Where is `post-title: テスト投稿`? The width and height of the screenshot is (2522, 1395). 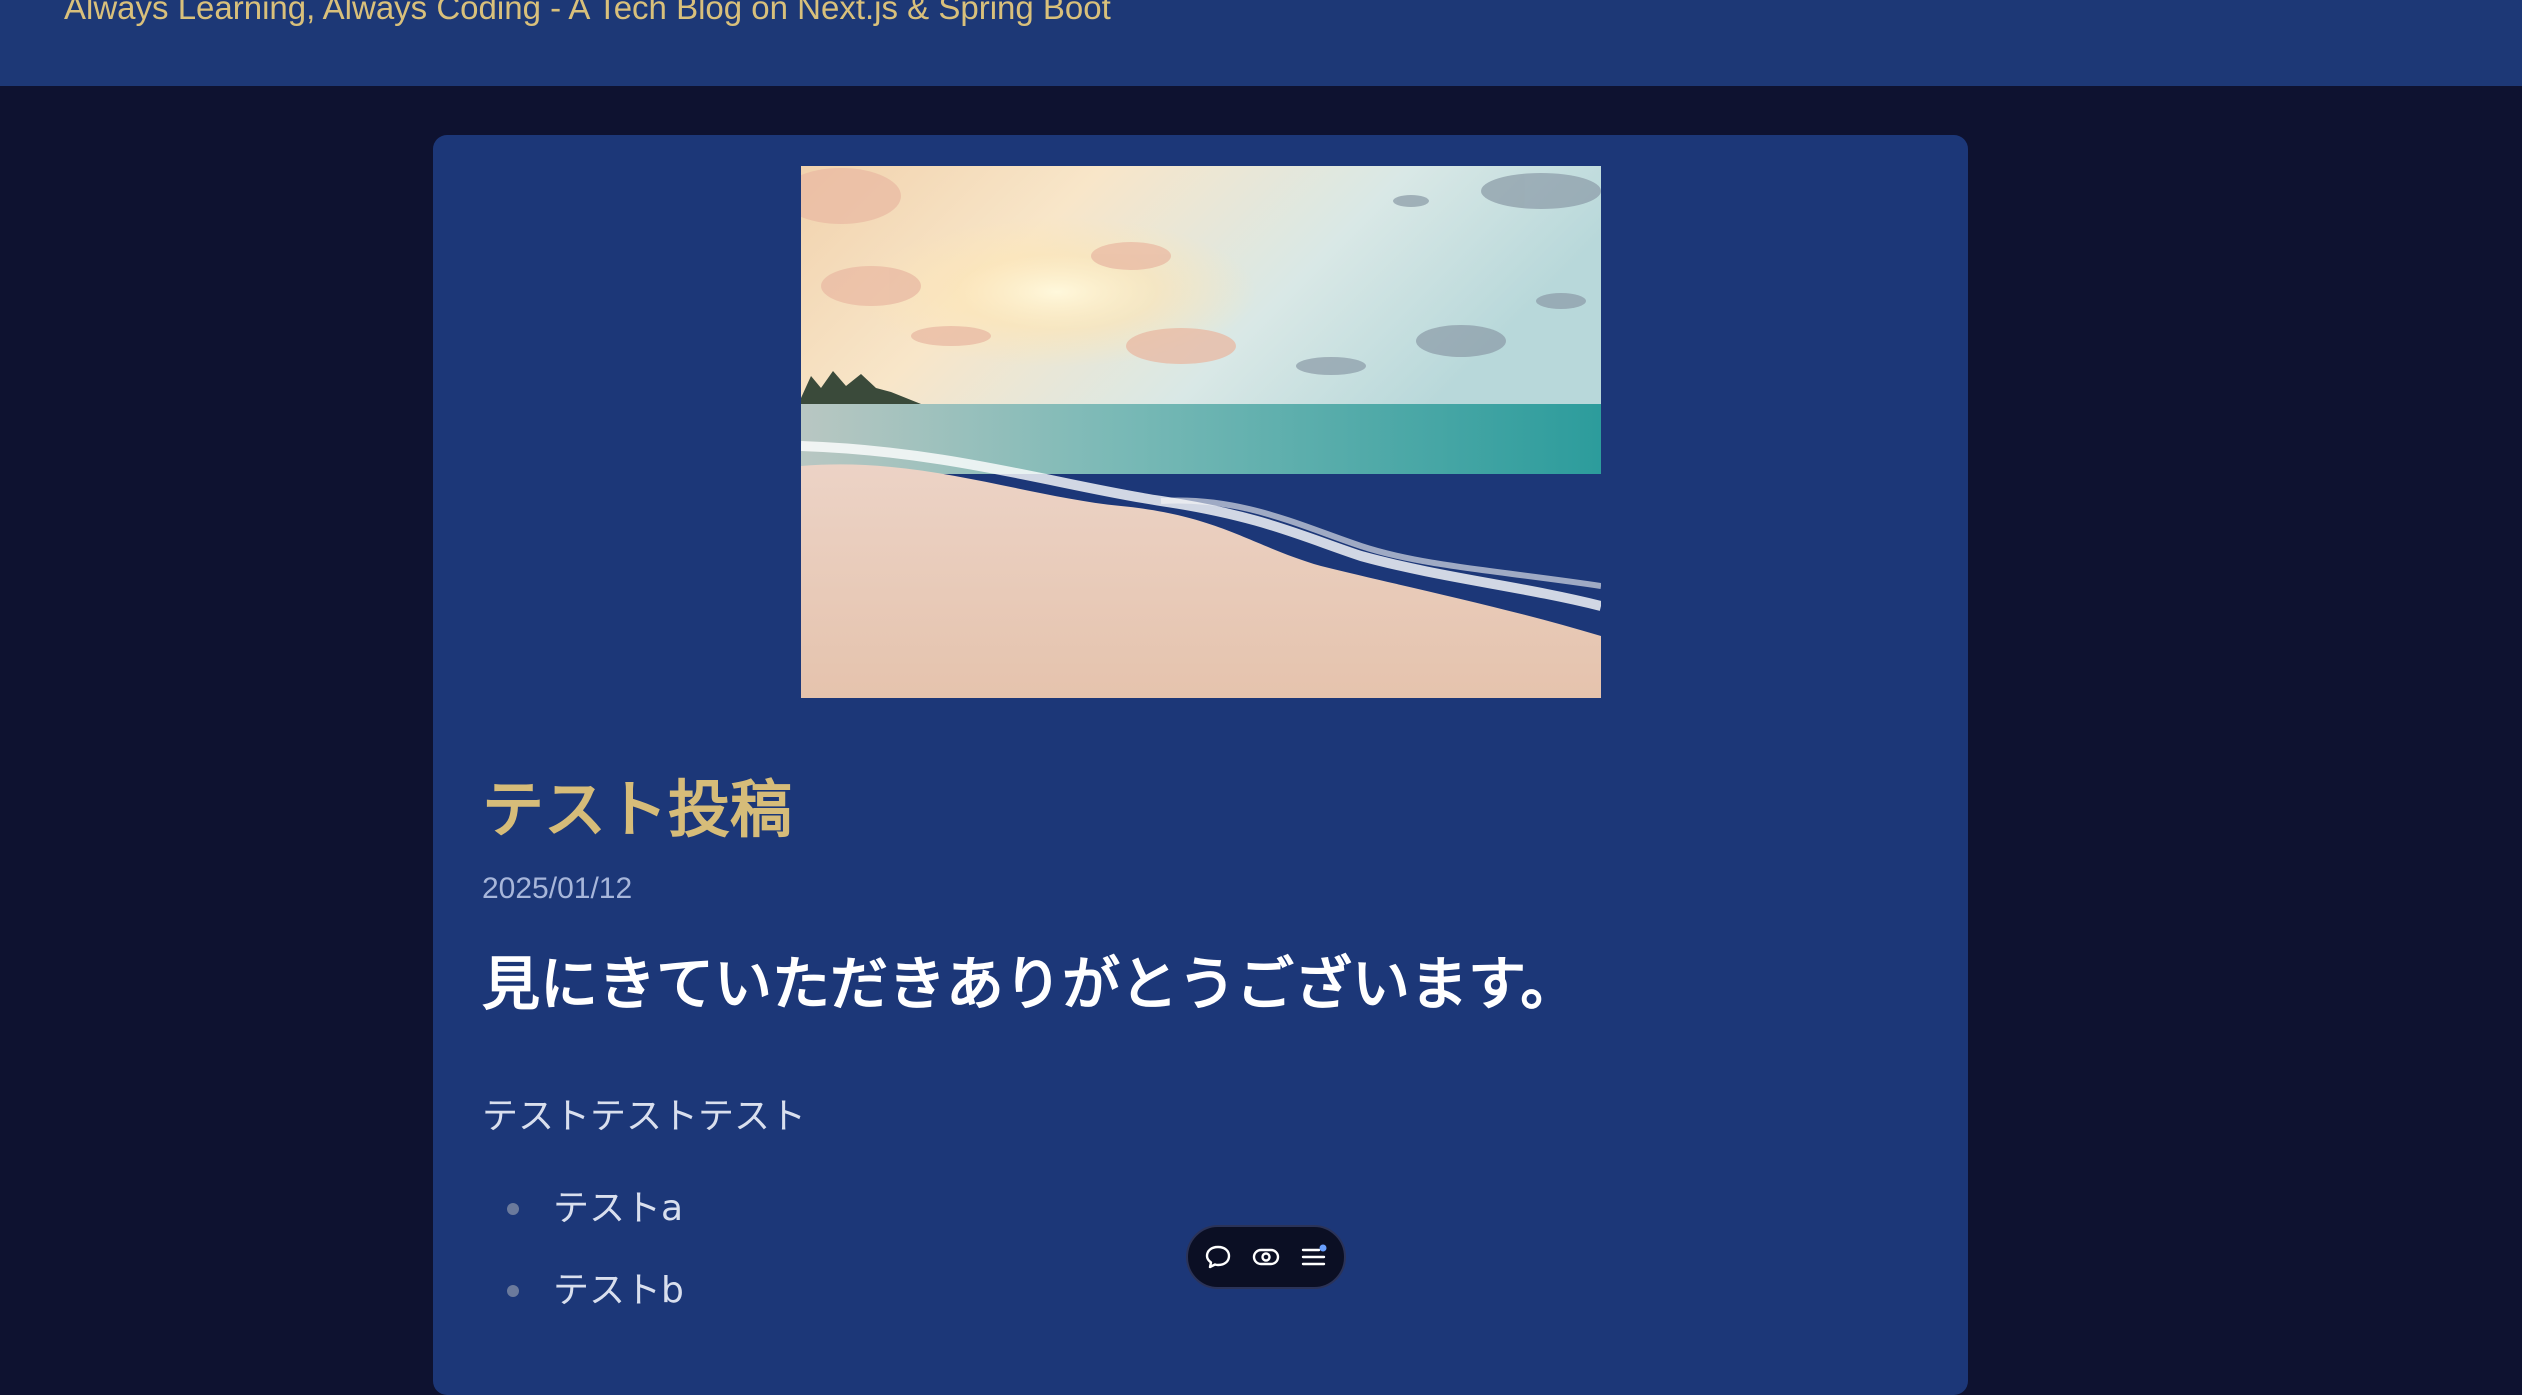
post-title: テスト投稿 is located at coordinates (637, 809).